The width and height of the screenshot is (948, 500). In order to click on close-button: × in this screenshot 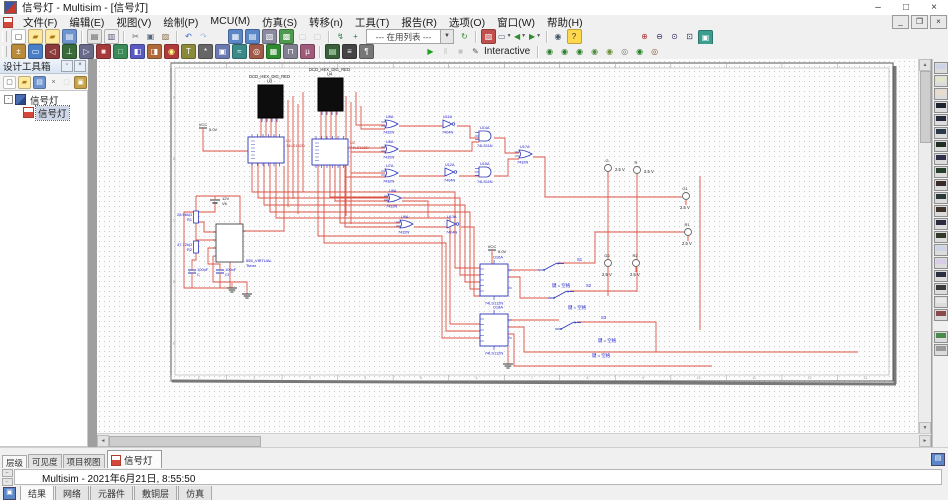, I will do `click(934, 7)`.